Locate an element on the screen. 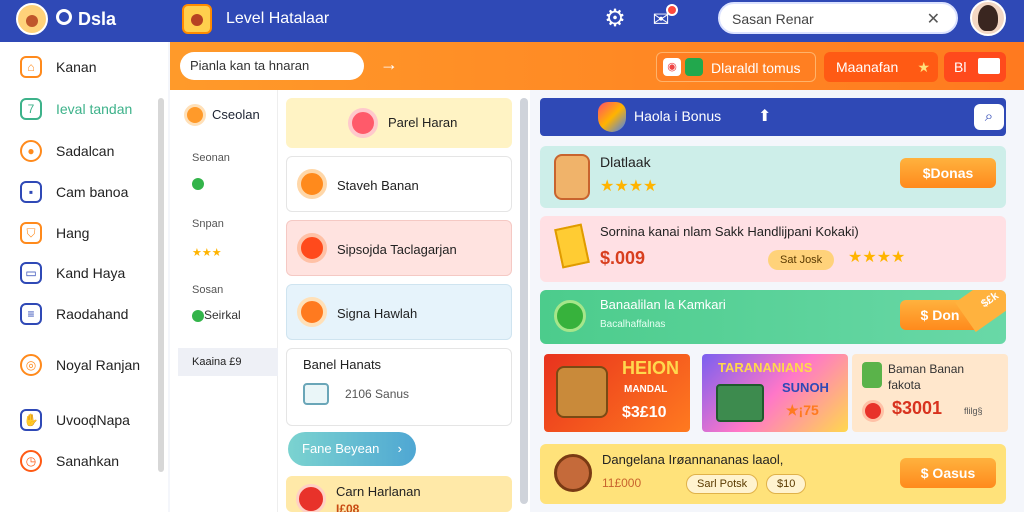  app-title: Dsla is located at coordinates (97, 19).